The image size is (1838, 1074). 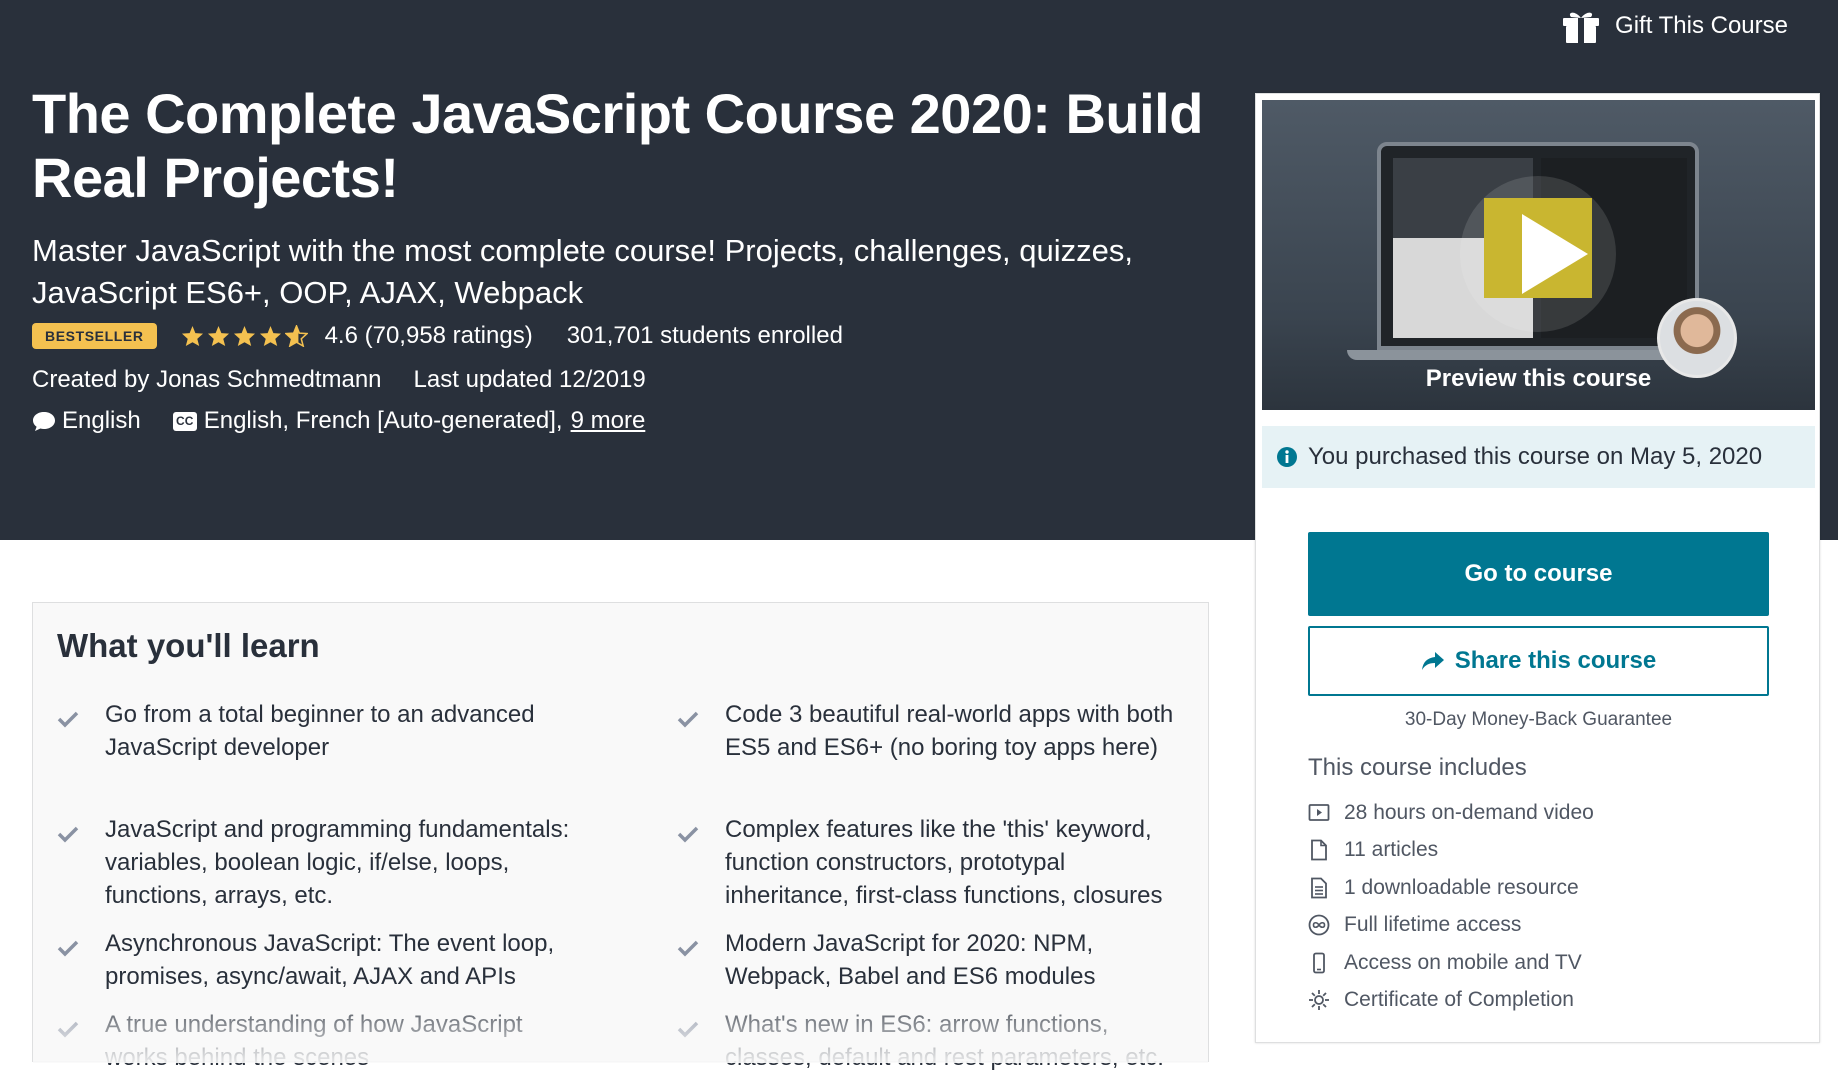 I want to click on content-fade, so click(x=620, y=1025).